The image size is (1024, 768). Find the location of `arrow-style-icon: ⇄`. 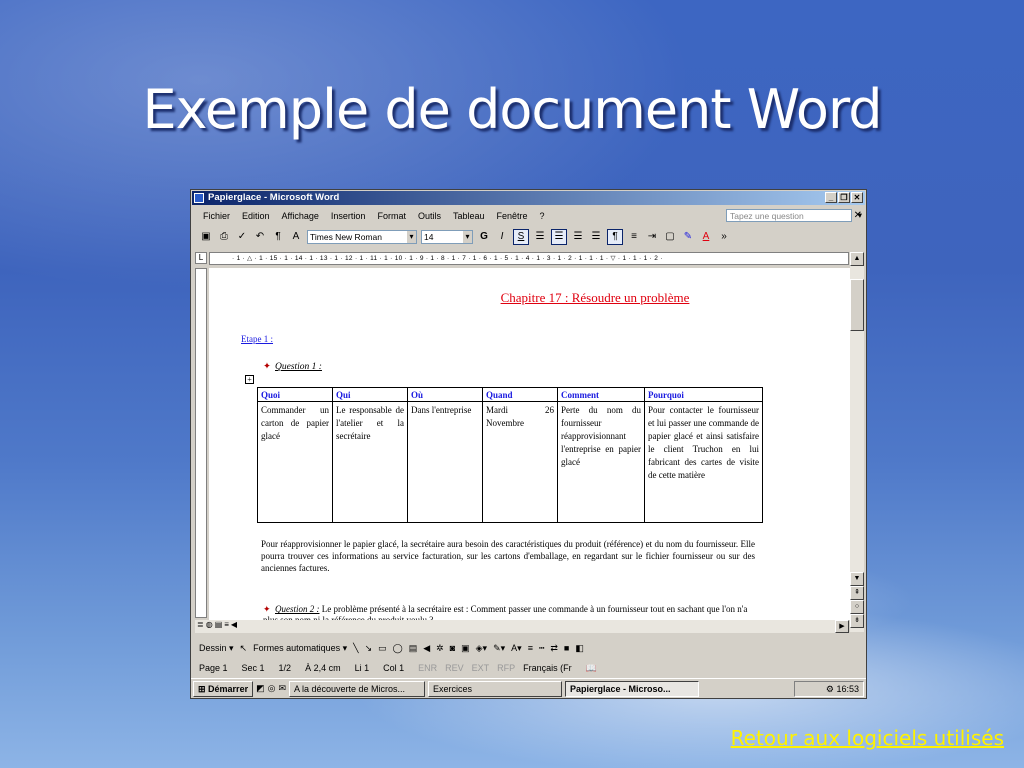

arrow-style-icon: ⇄ is located at coordinates (554, 648).